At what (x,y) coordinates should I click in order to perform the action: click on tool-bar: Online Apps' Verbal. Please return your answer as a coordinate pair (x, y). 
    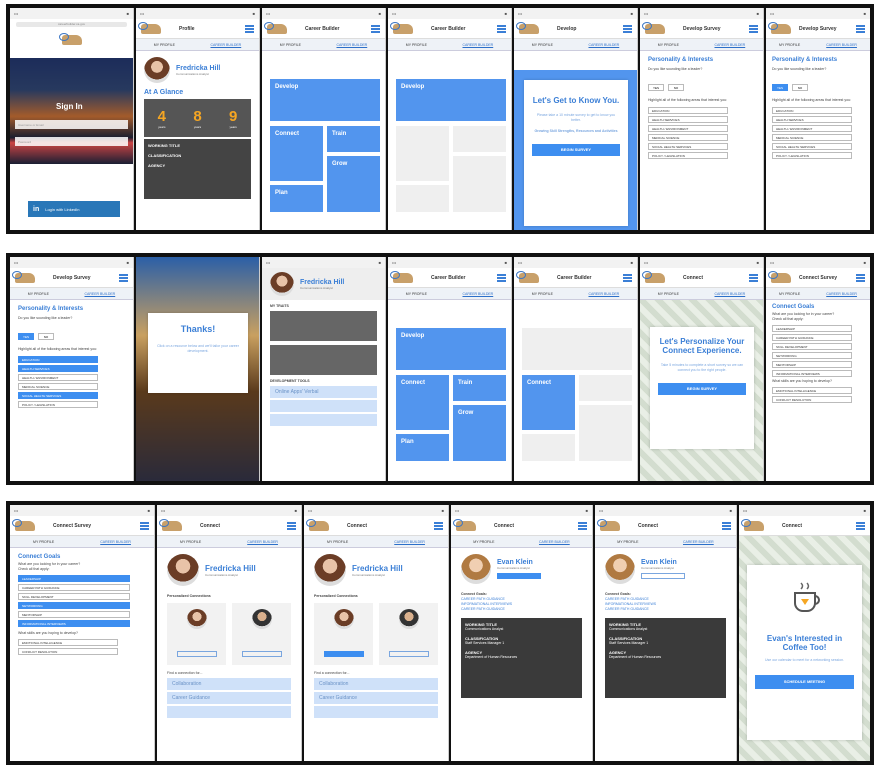
    Looking at the image, I should click on (323, 392).